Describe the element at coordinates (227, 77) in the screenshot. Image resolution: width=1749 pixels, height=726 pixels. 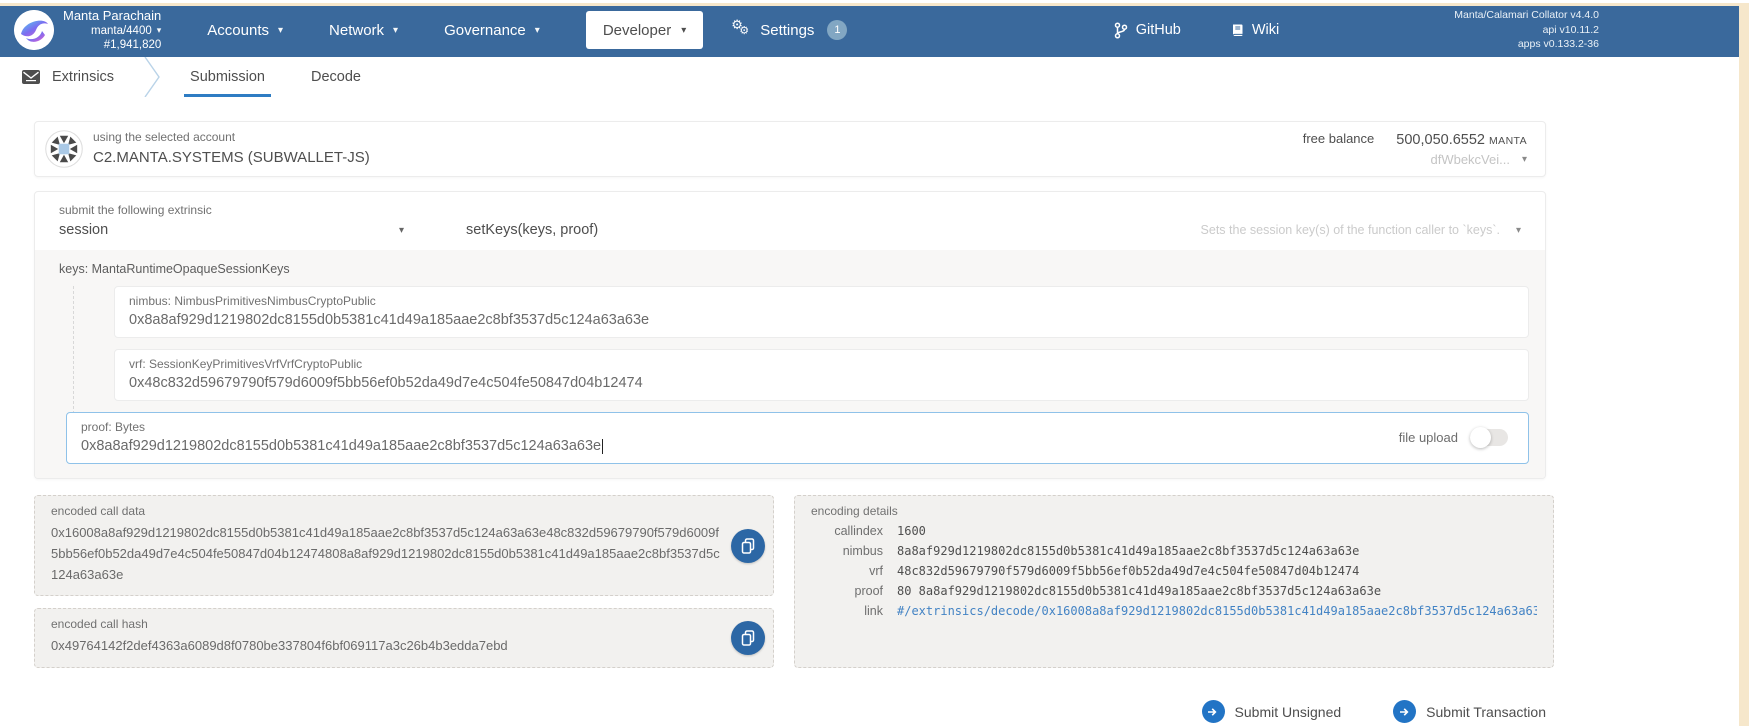
I see `tab-submission: Submission` at that location.